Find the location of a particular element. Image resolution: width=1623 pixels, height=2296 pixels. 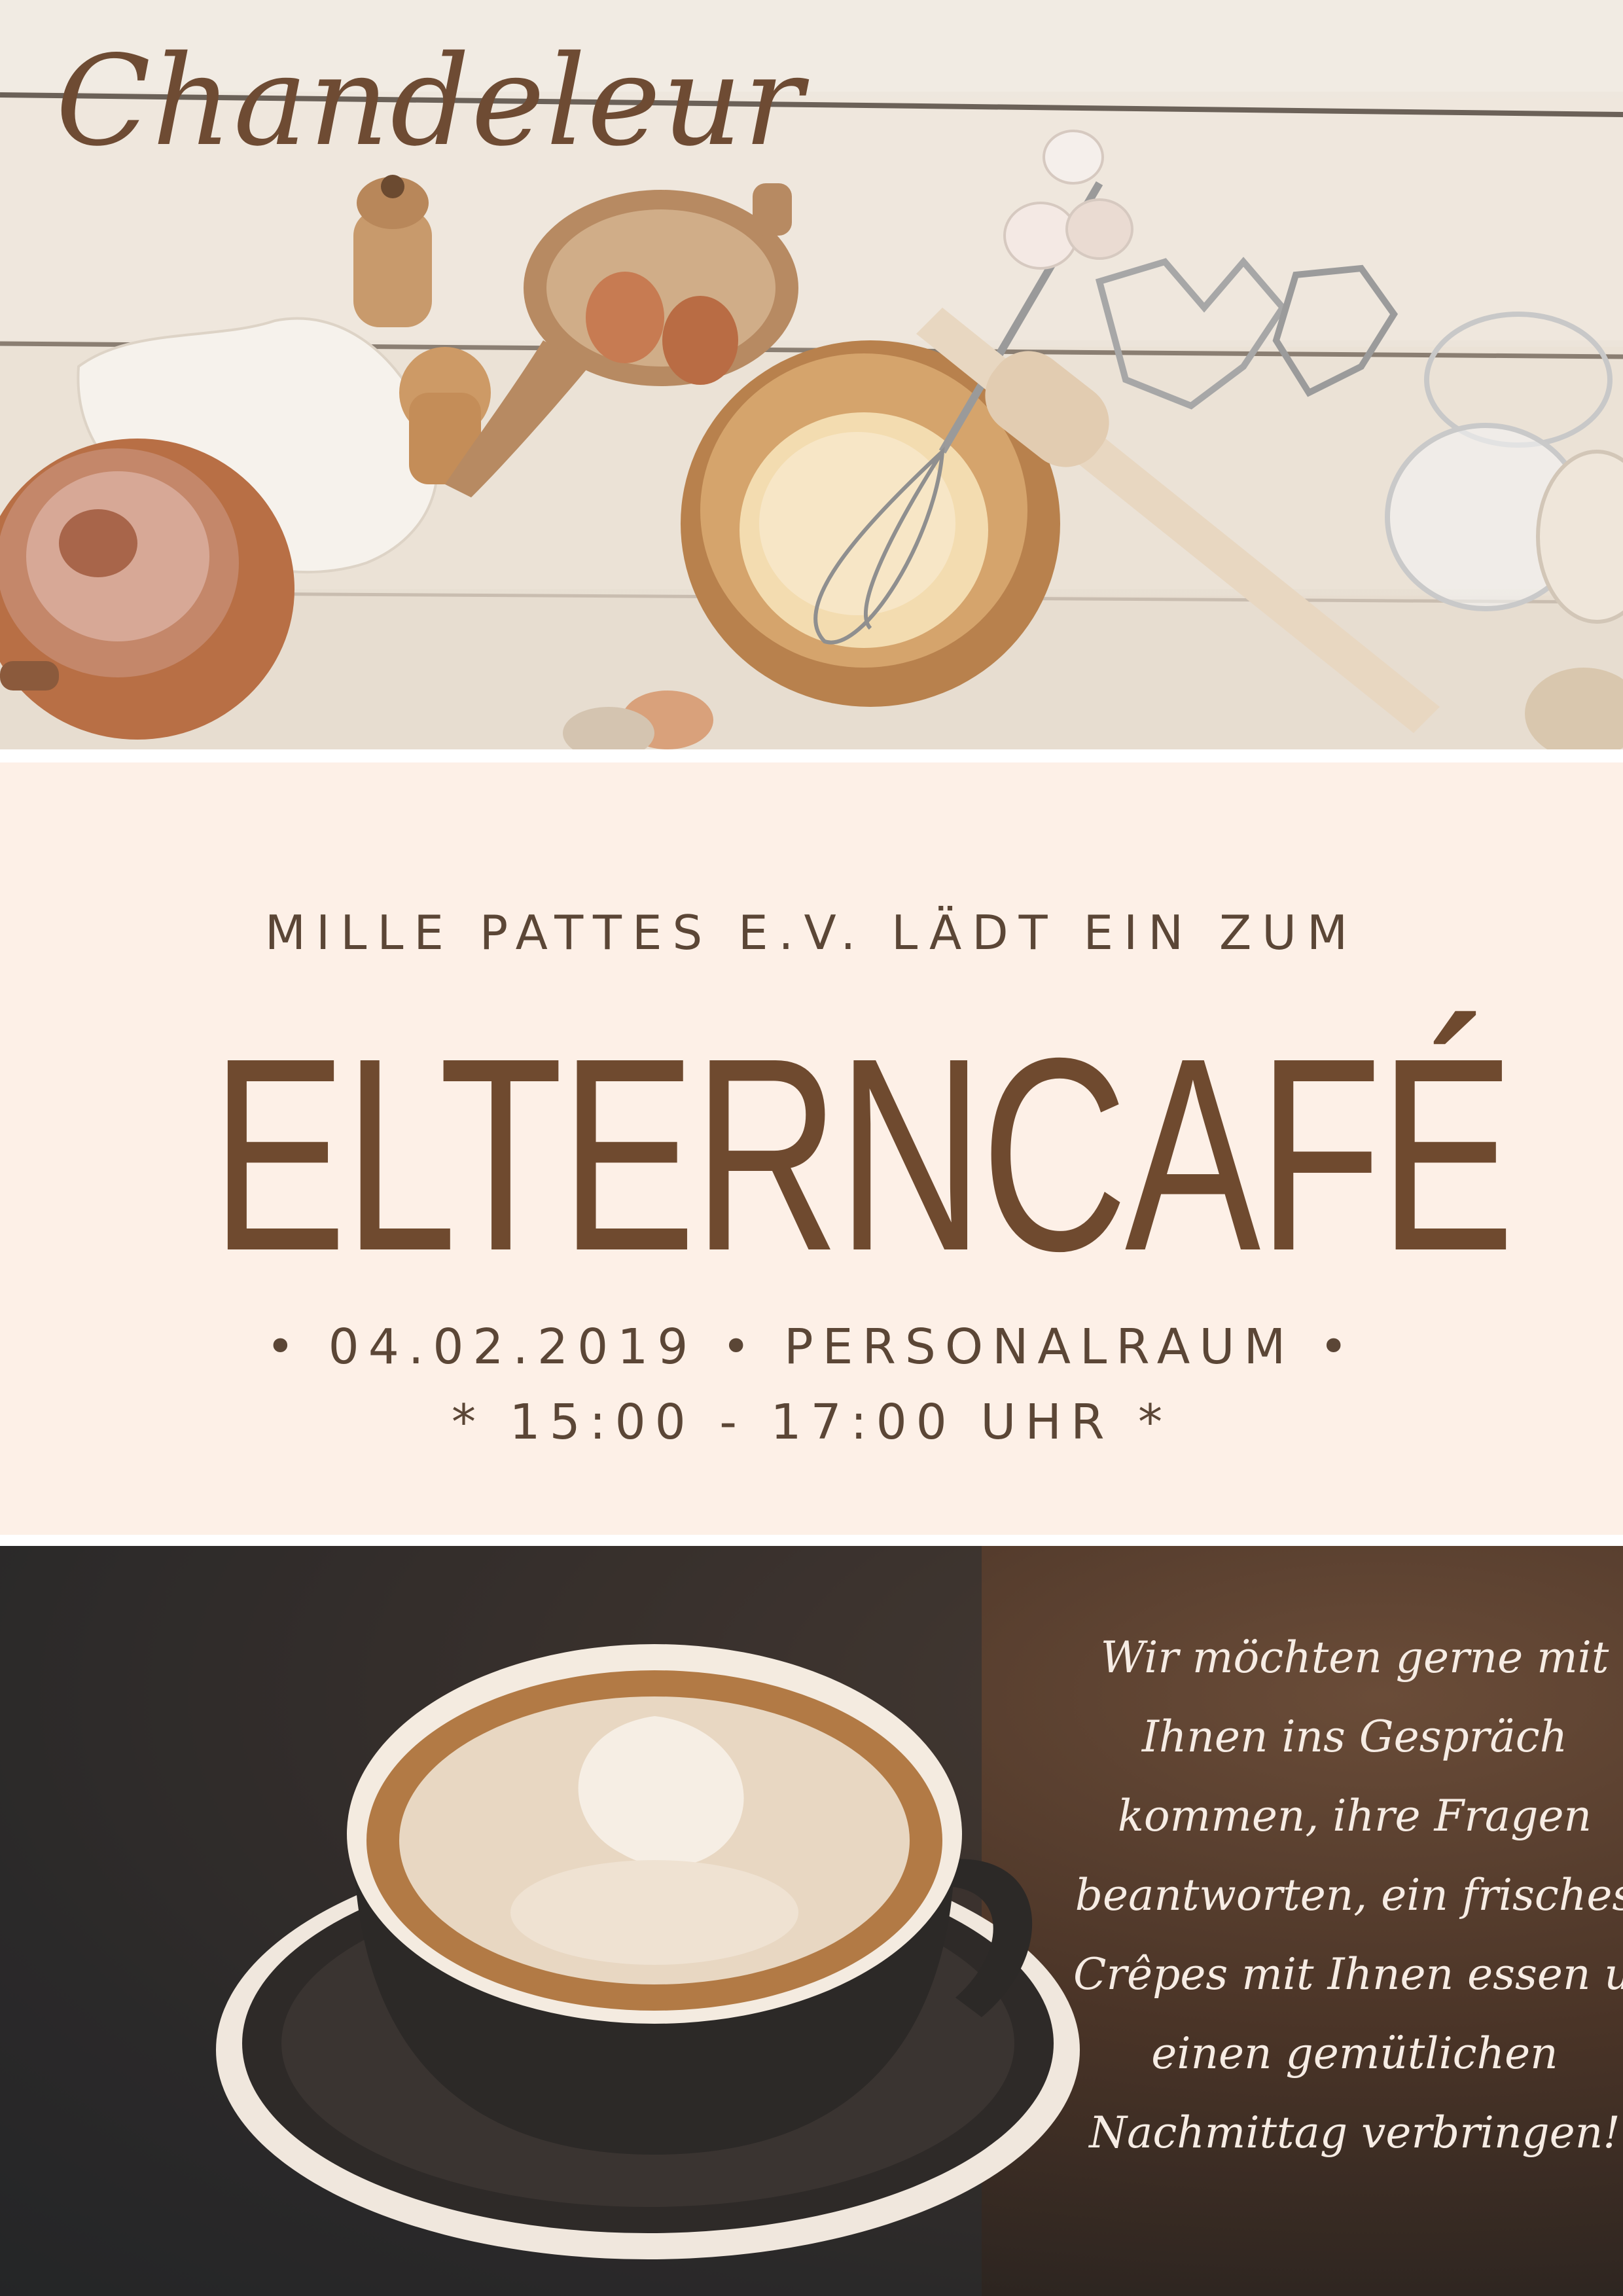

event-time: * 15:00 - 17:00 UHR * is located at coordinates (811, 1422).